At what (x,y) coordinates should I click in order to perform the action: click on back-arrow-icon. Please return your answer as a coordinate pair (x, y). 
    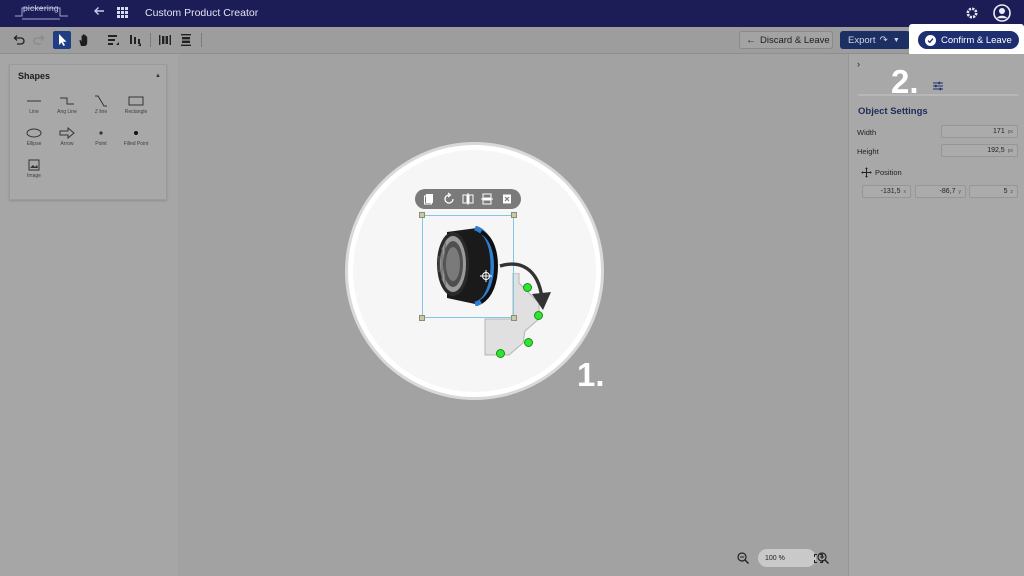
    Looking at the image, I should click on (100, 12).